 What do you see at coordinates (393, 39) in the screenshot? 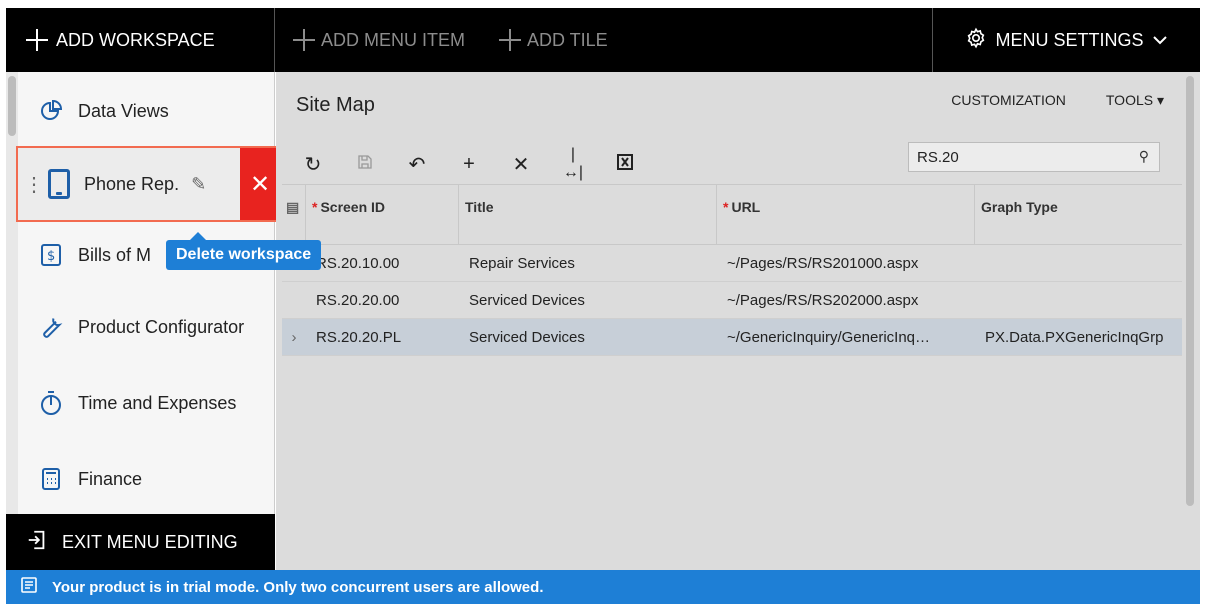
I see `add-menu-item-label: ADD MENU ITEM` at bounding box center [393, 39].